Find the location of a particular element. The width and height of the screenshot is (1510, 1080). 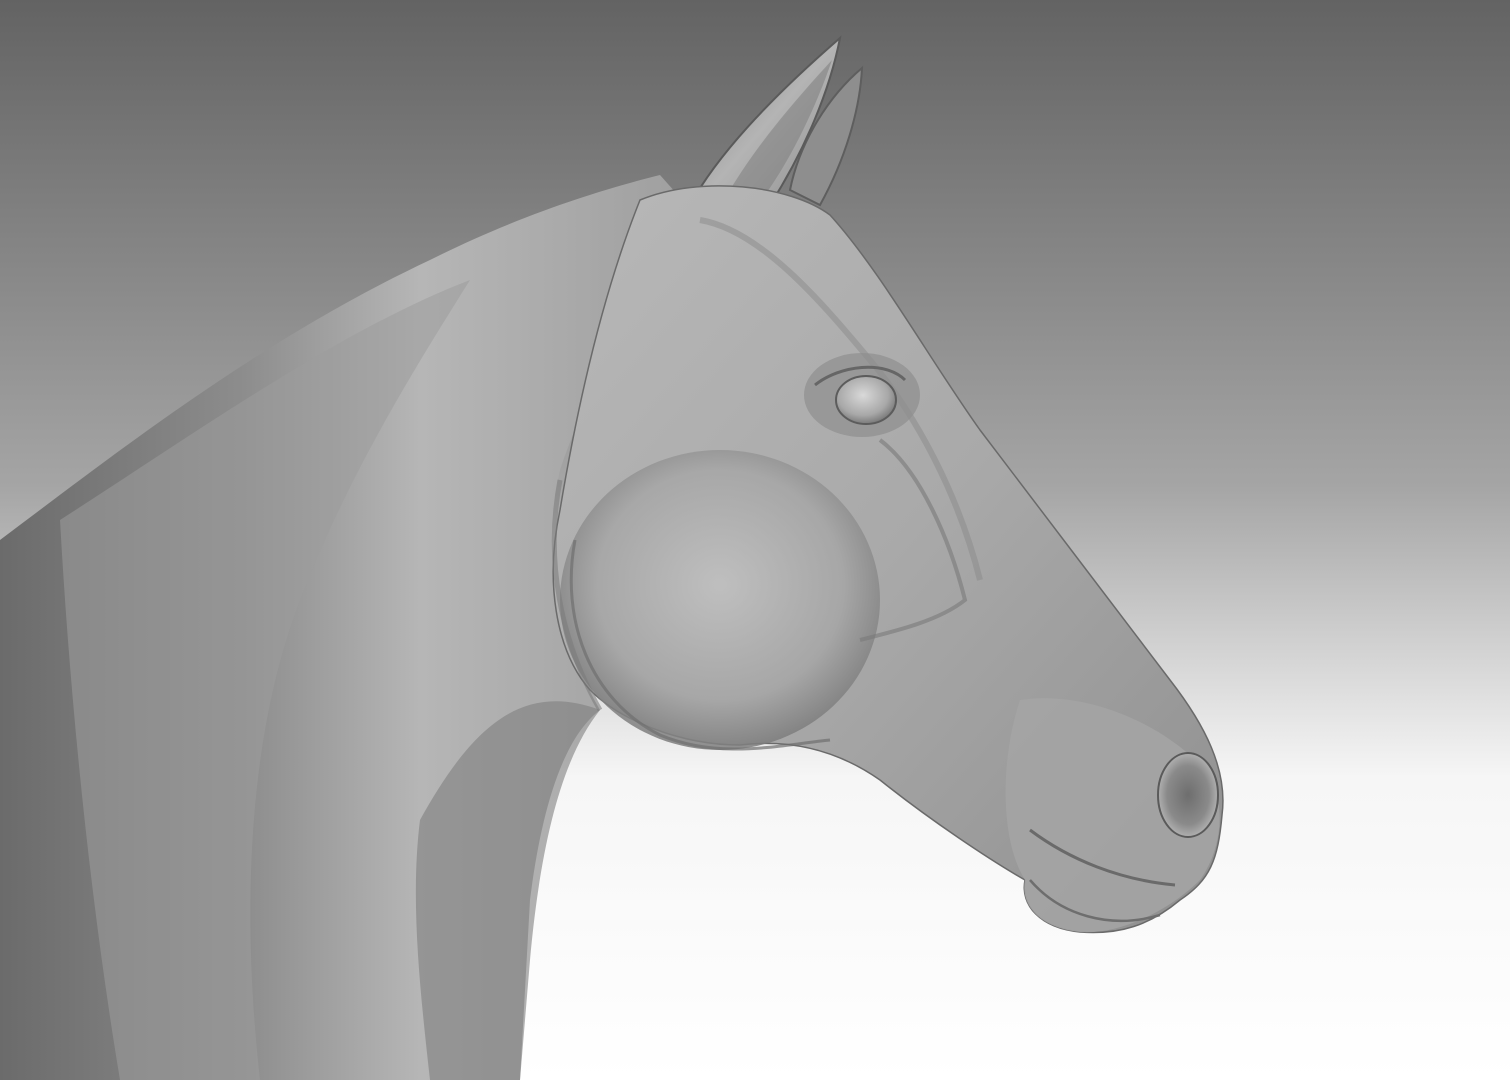

horse-eye is located at coordinates (866, 400).